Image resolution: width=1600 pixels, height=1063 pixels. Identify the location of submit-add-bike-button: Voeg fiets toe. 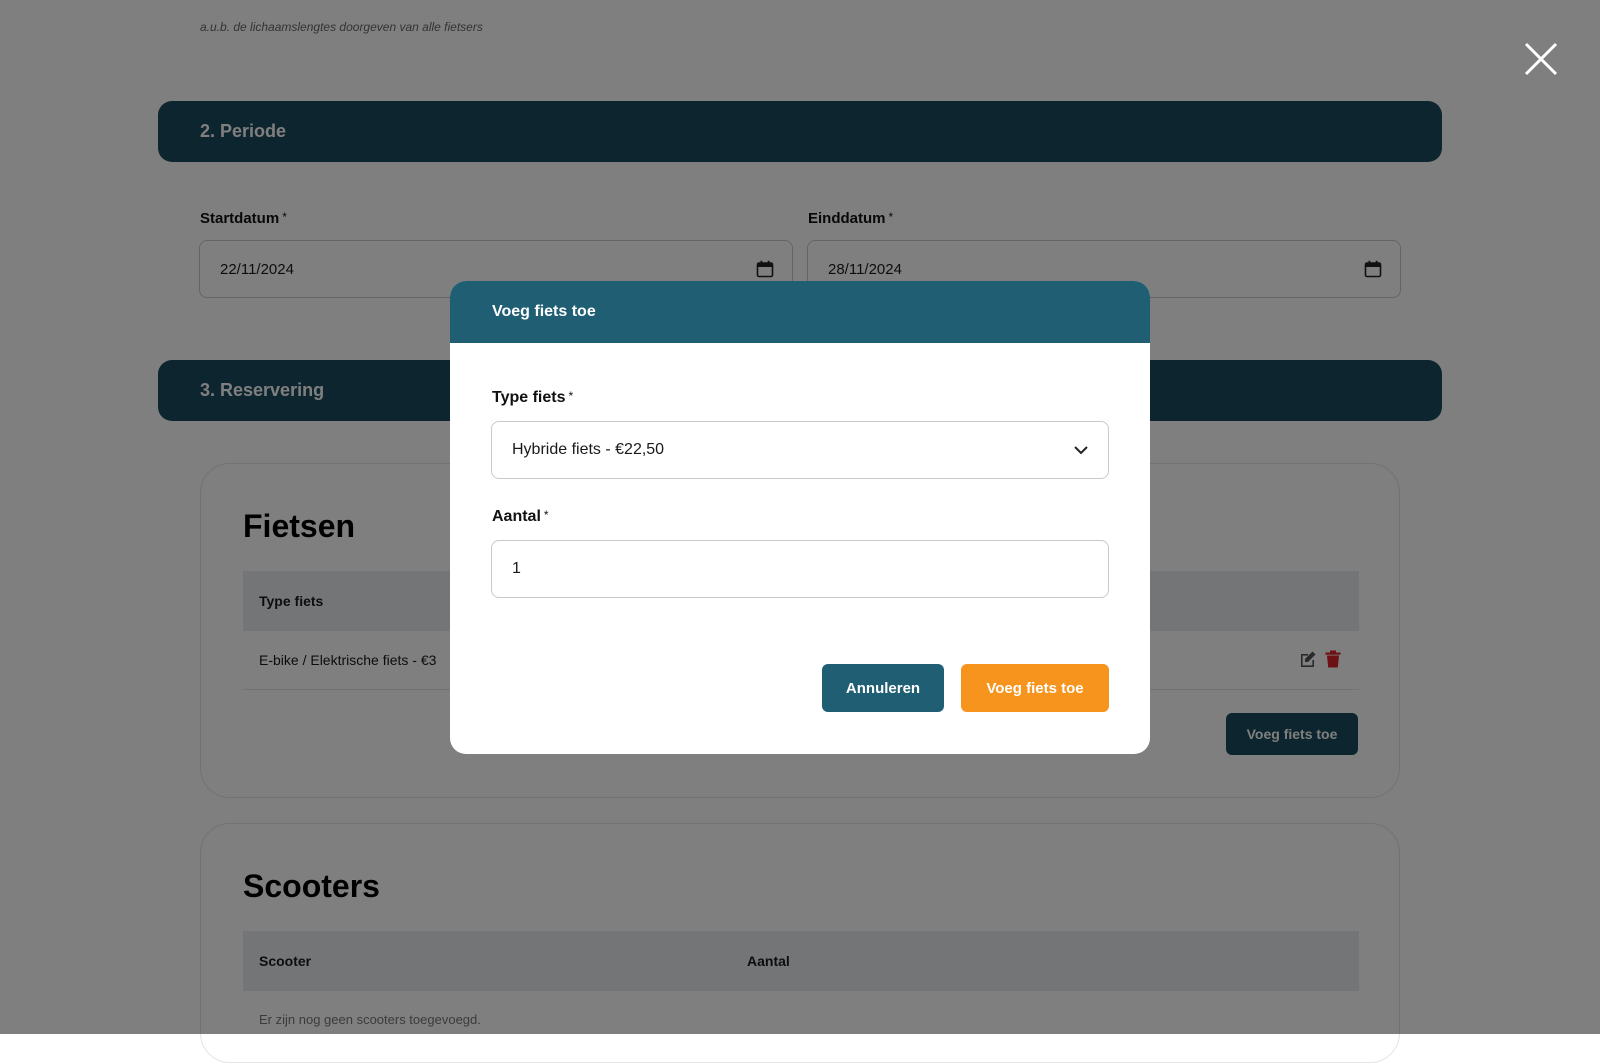
(1035, 688).